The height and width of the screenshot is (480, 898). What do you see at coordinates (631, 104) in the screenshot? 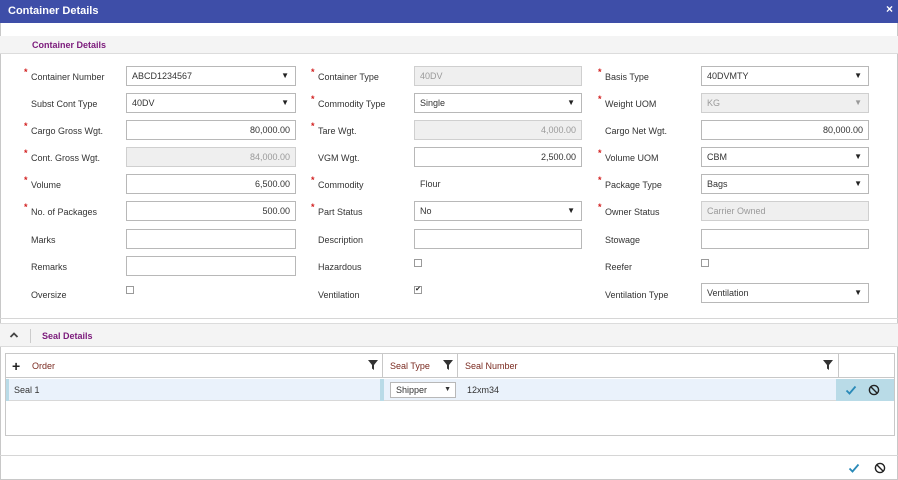
I see `weight-uom-label: Weight UOM` at bounding box center [631, 104].